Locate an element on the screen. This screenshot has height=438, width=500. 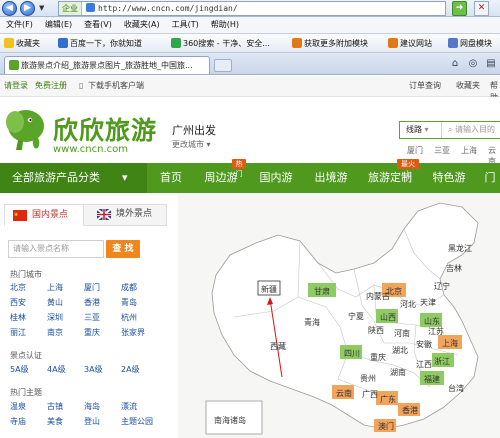
mobile-client-link: 下载手机客户端 is located at coordinates (116, 86).